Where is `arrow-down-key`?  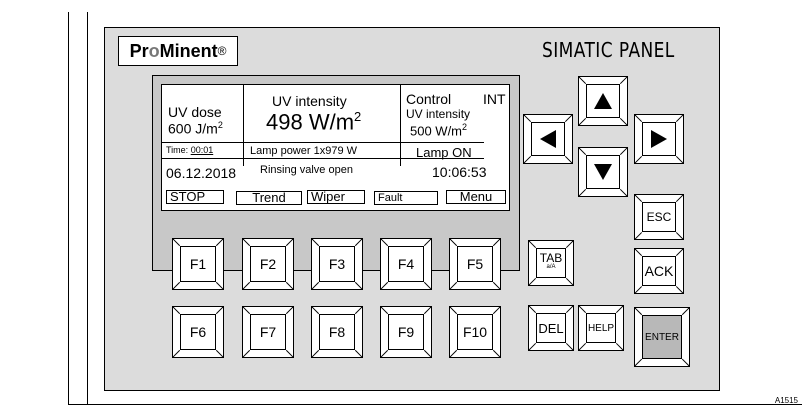 arrow-down-key is located at coordinates (603, 172).